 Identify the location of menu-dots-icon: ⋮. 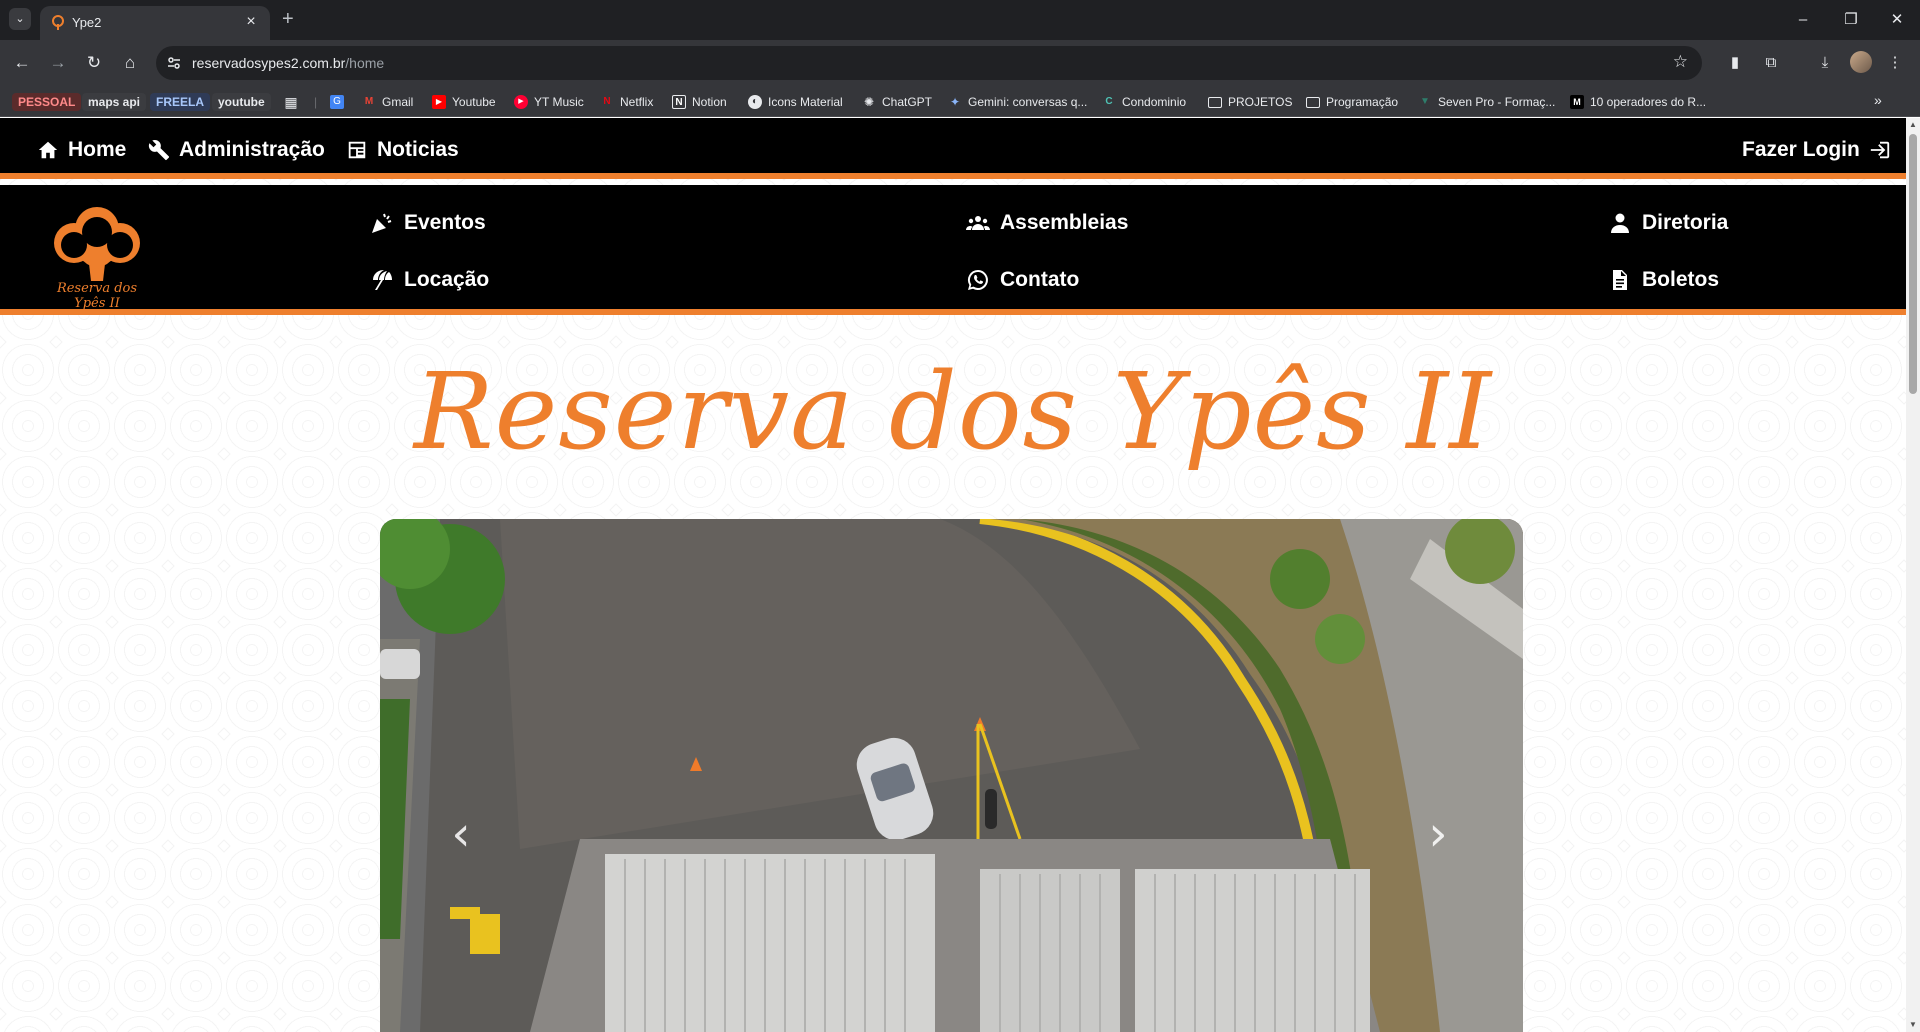
(1895, 63).